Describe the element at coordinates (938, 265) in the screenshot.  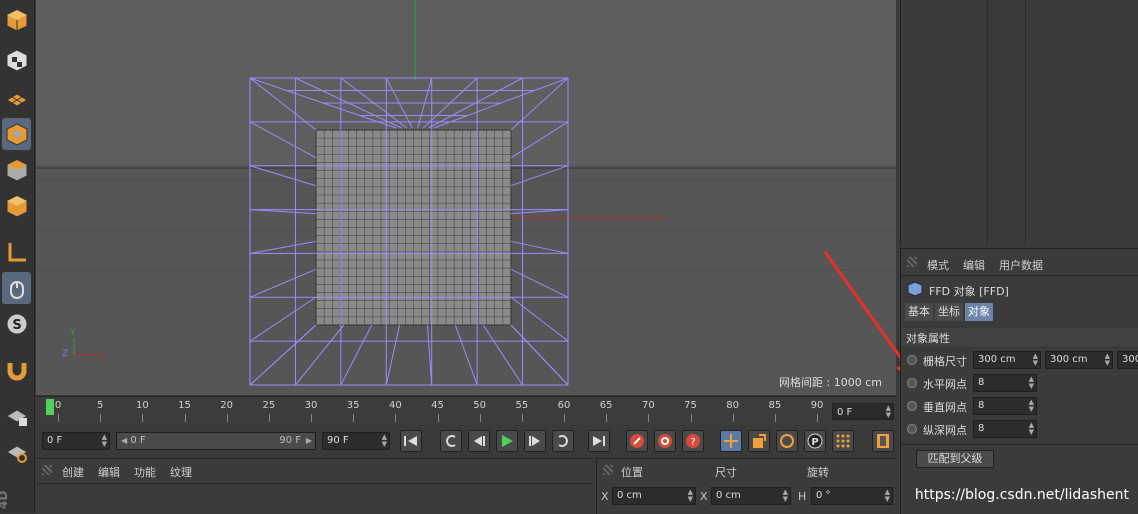
I see `menu-mode: 模式` at that location.